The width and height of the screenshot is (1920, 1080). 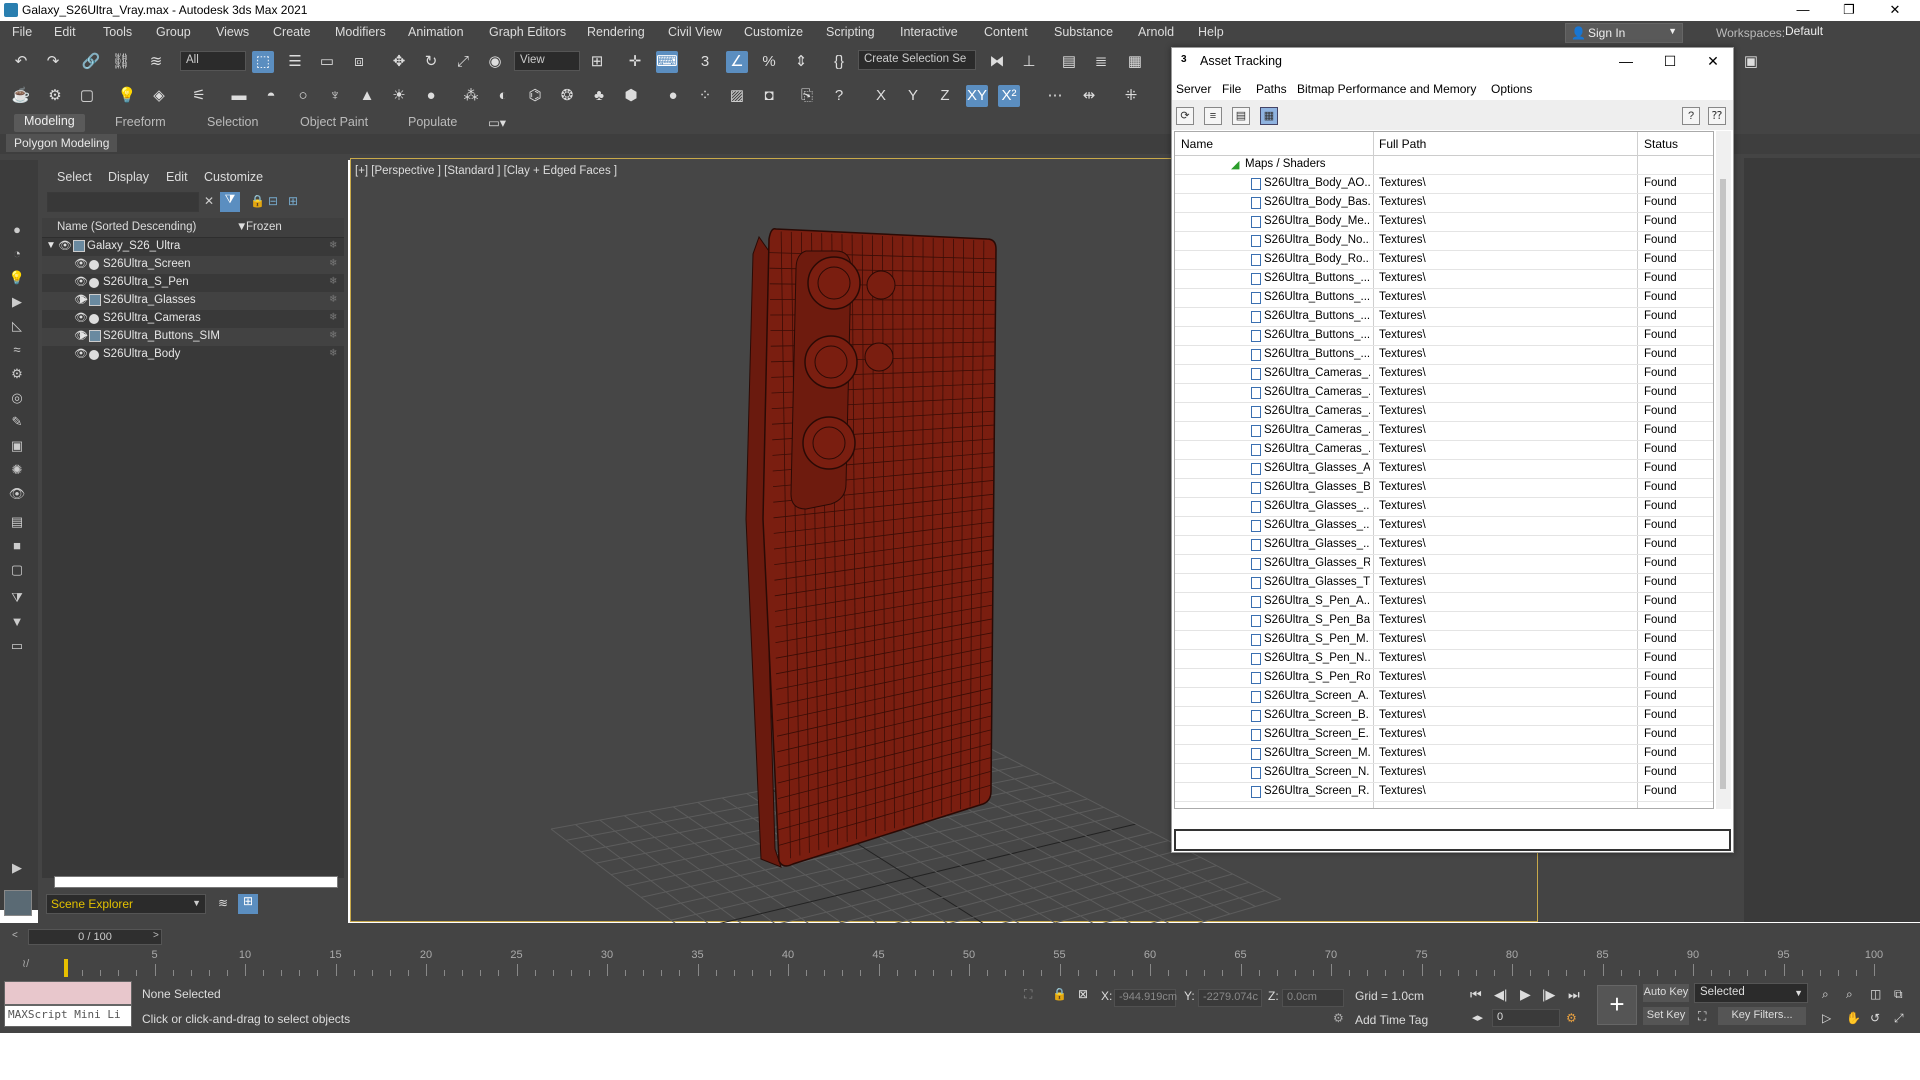 I want to click on clipper-icon: ❂, so click(x=567, y=96).